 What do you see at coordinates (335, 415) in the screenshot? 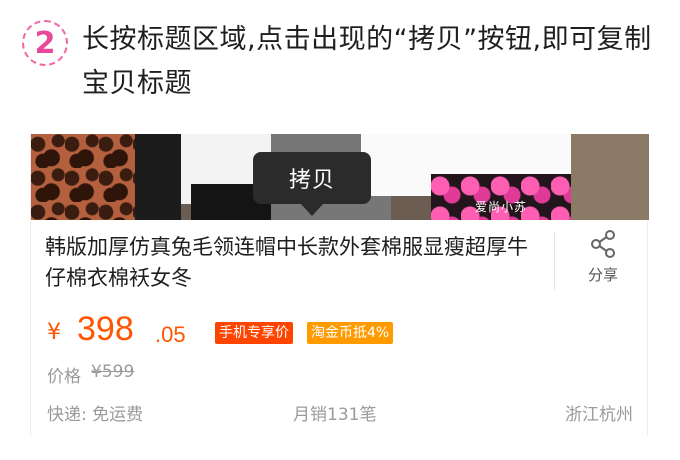
I see `monthly-sales: 月销131笔` at bounding box center [335, 415].